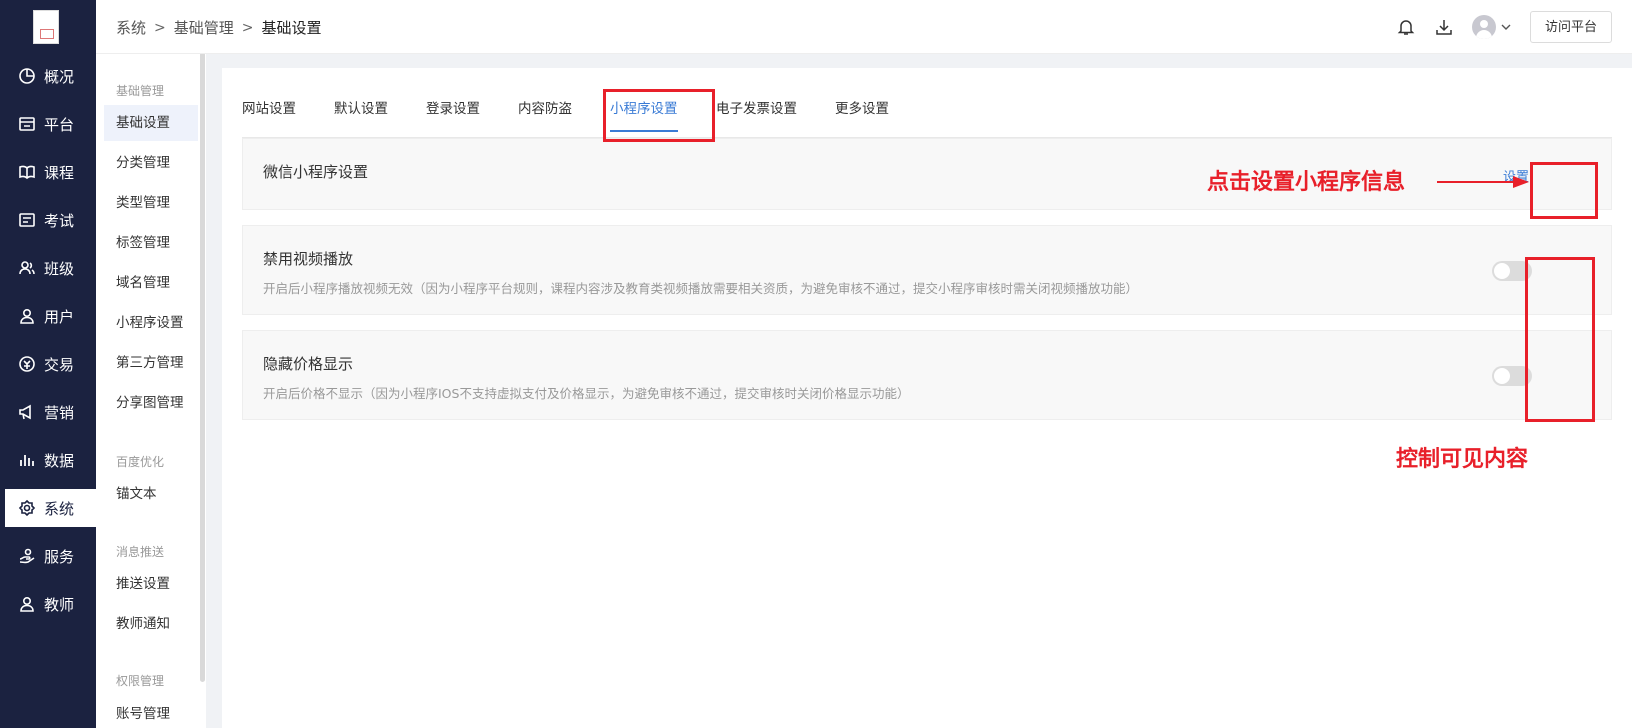 Image resolution: width=1632 pixels, height=728 pixels. What do you see at coordinates (140, 462) in the screenshot?
I see `submenu-group-title: 百度优化` at bounding box center [140, 462].